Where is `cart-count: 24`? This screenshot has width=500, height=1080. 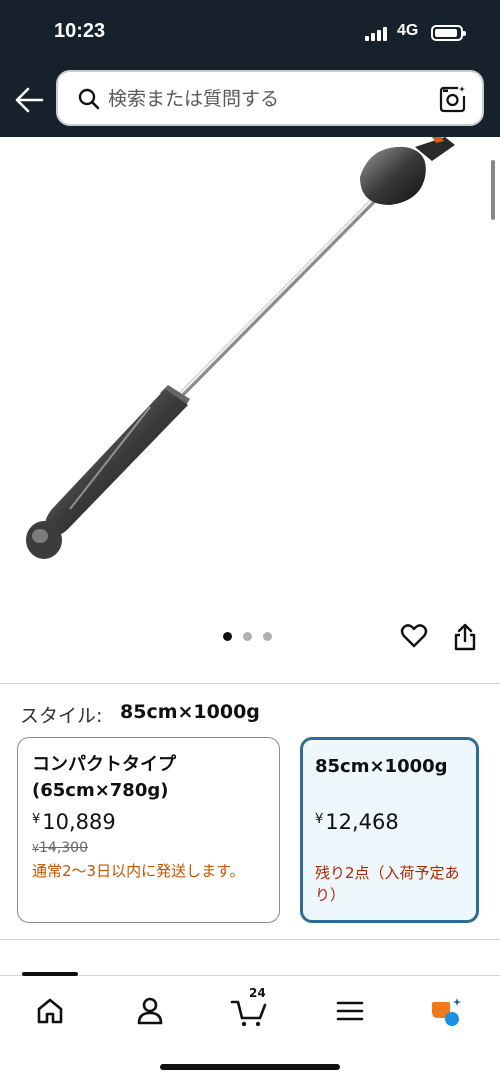
cart-count: 24 is located at coordinates (257, 993).